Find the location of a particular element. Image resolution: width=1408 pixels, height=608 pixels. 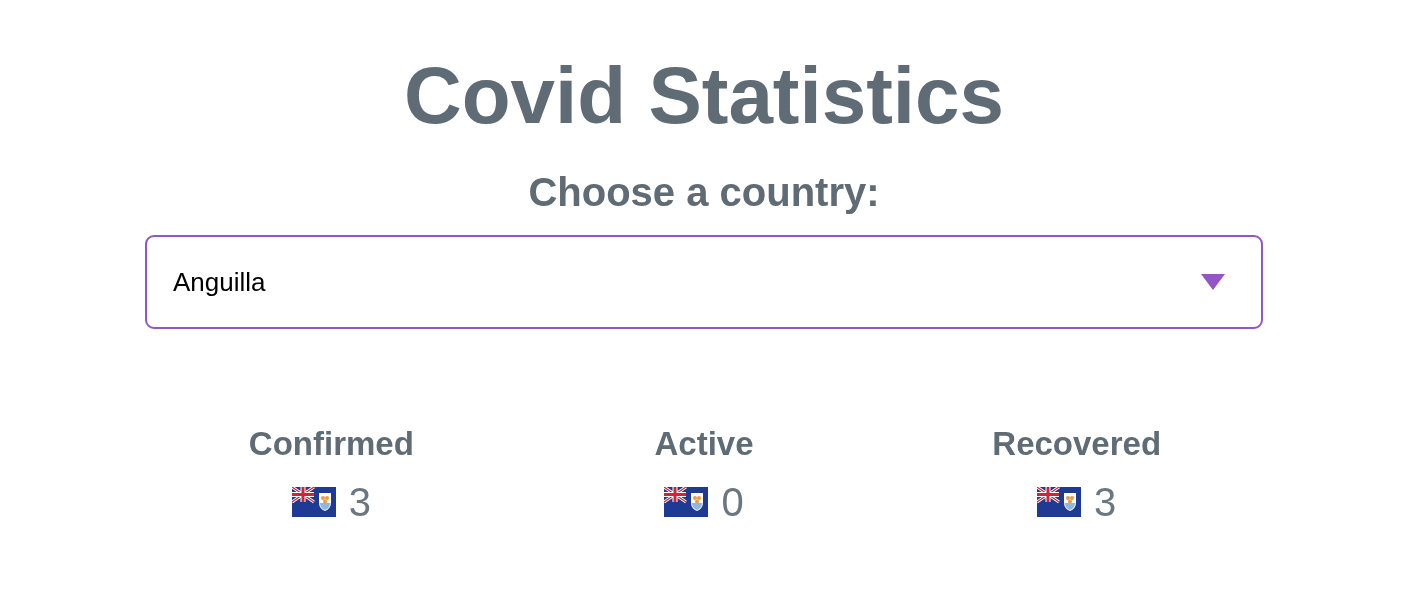

select-prompt: Choose a country: is located at coordinates (704, 192).